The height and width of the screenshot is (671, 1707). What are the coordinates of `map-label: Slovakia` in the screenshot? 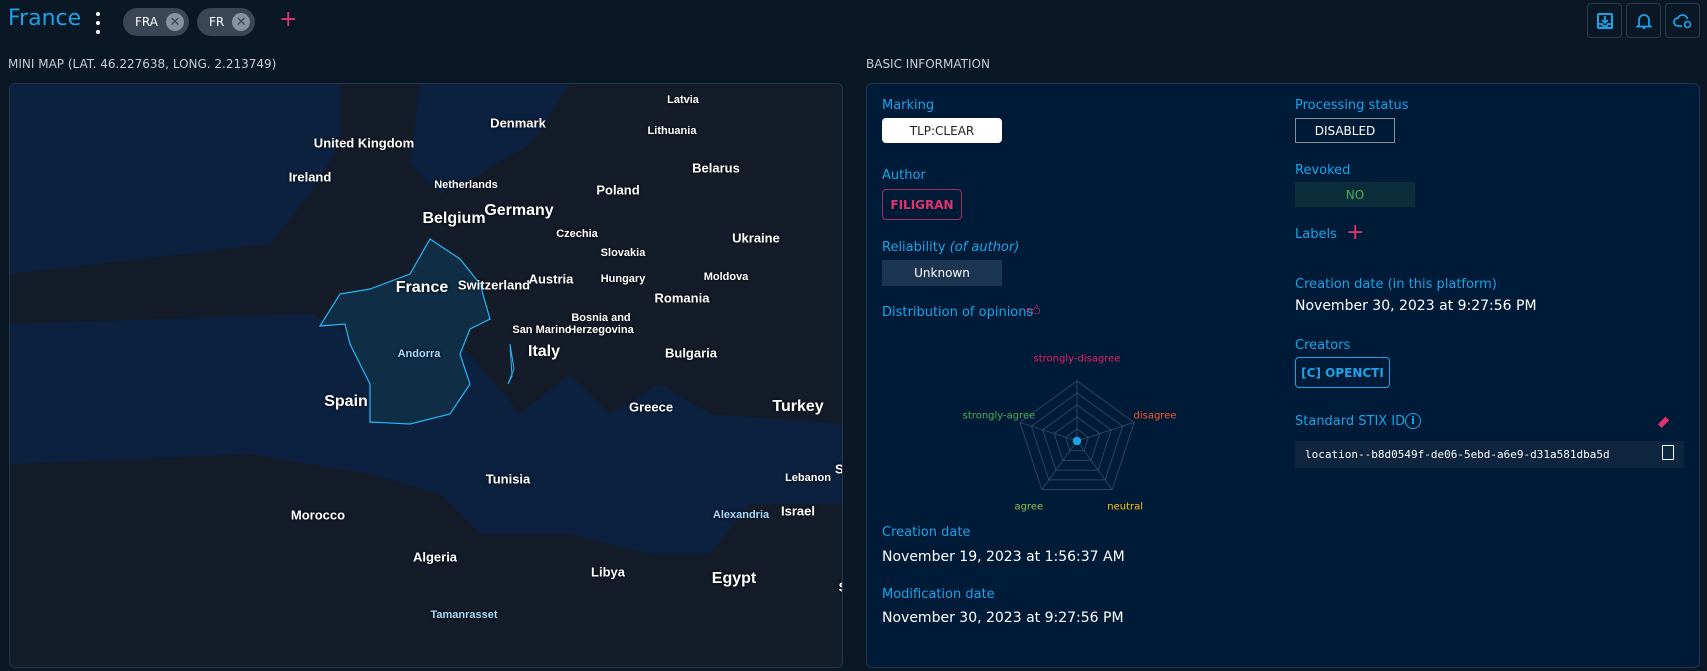 It's located at (623, 253).